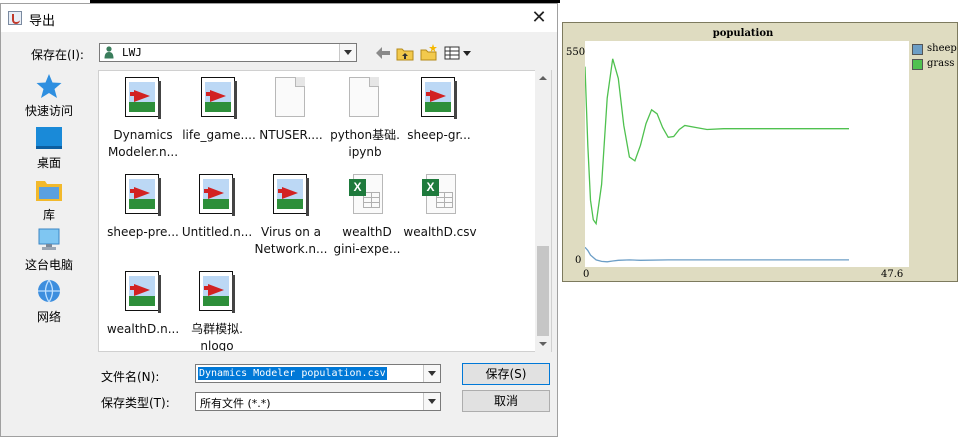 This screenshot has width=963, height=439. Describe the element at coordinates (576, 52) in the screenshot. I see `y-max-label: 550` at that location.